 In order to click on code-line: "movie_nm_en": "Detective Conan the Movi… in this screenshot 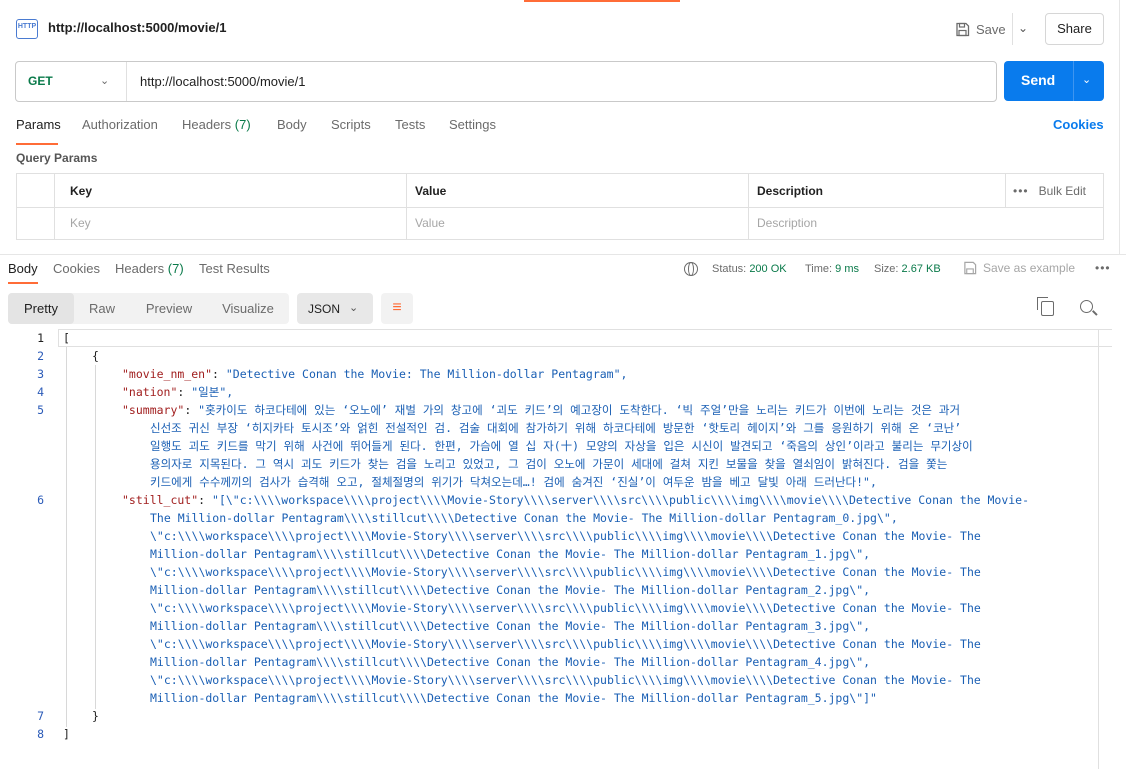, I will do `click(375, 374)`.